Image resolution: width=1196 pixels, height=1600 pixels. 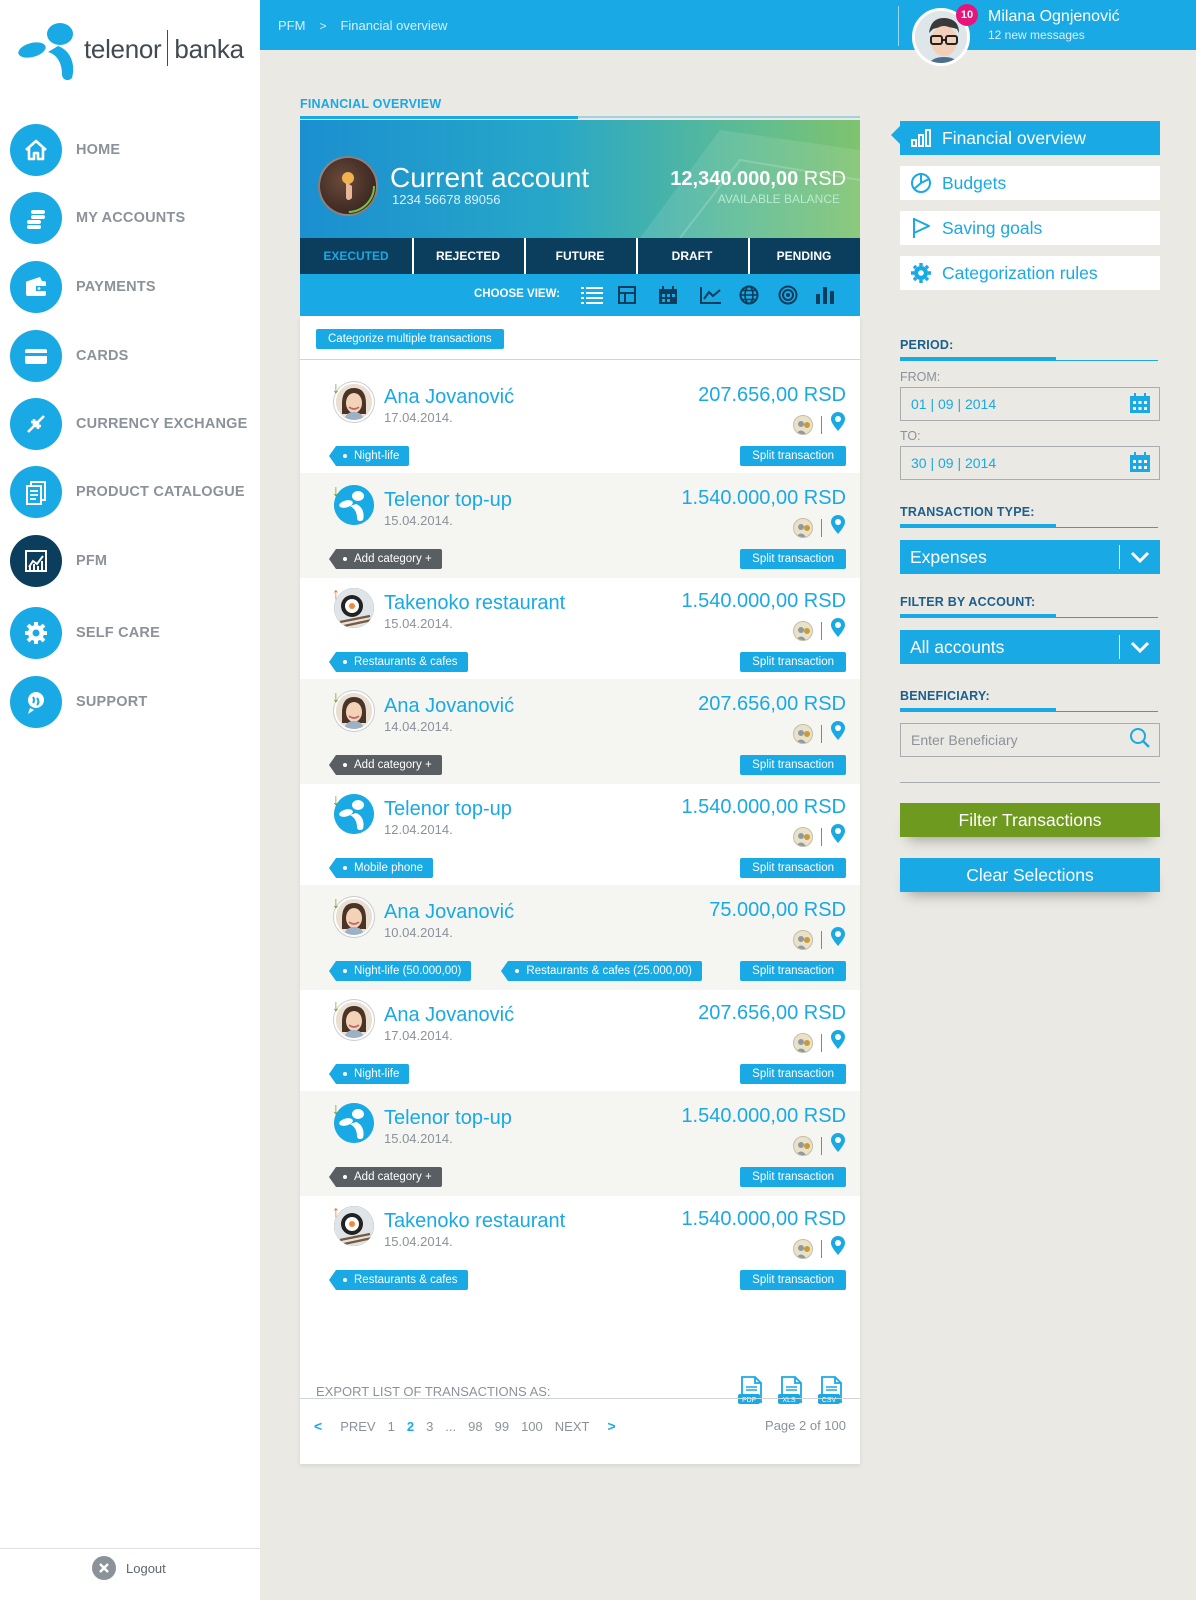 I want to click on menu-financial-overview: Financial overview, so click(x=1030, y=138).